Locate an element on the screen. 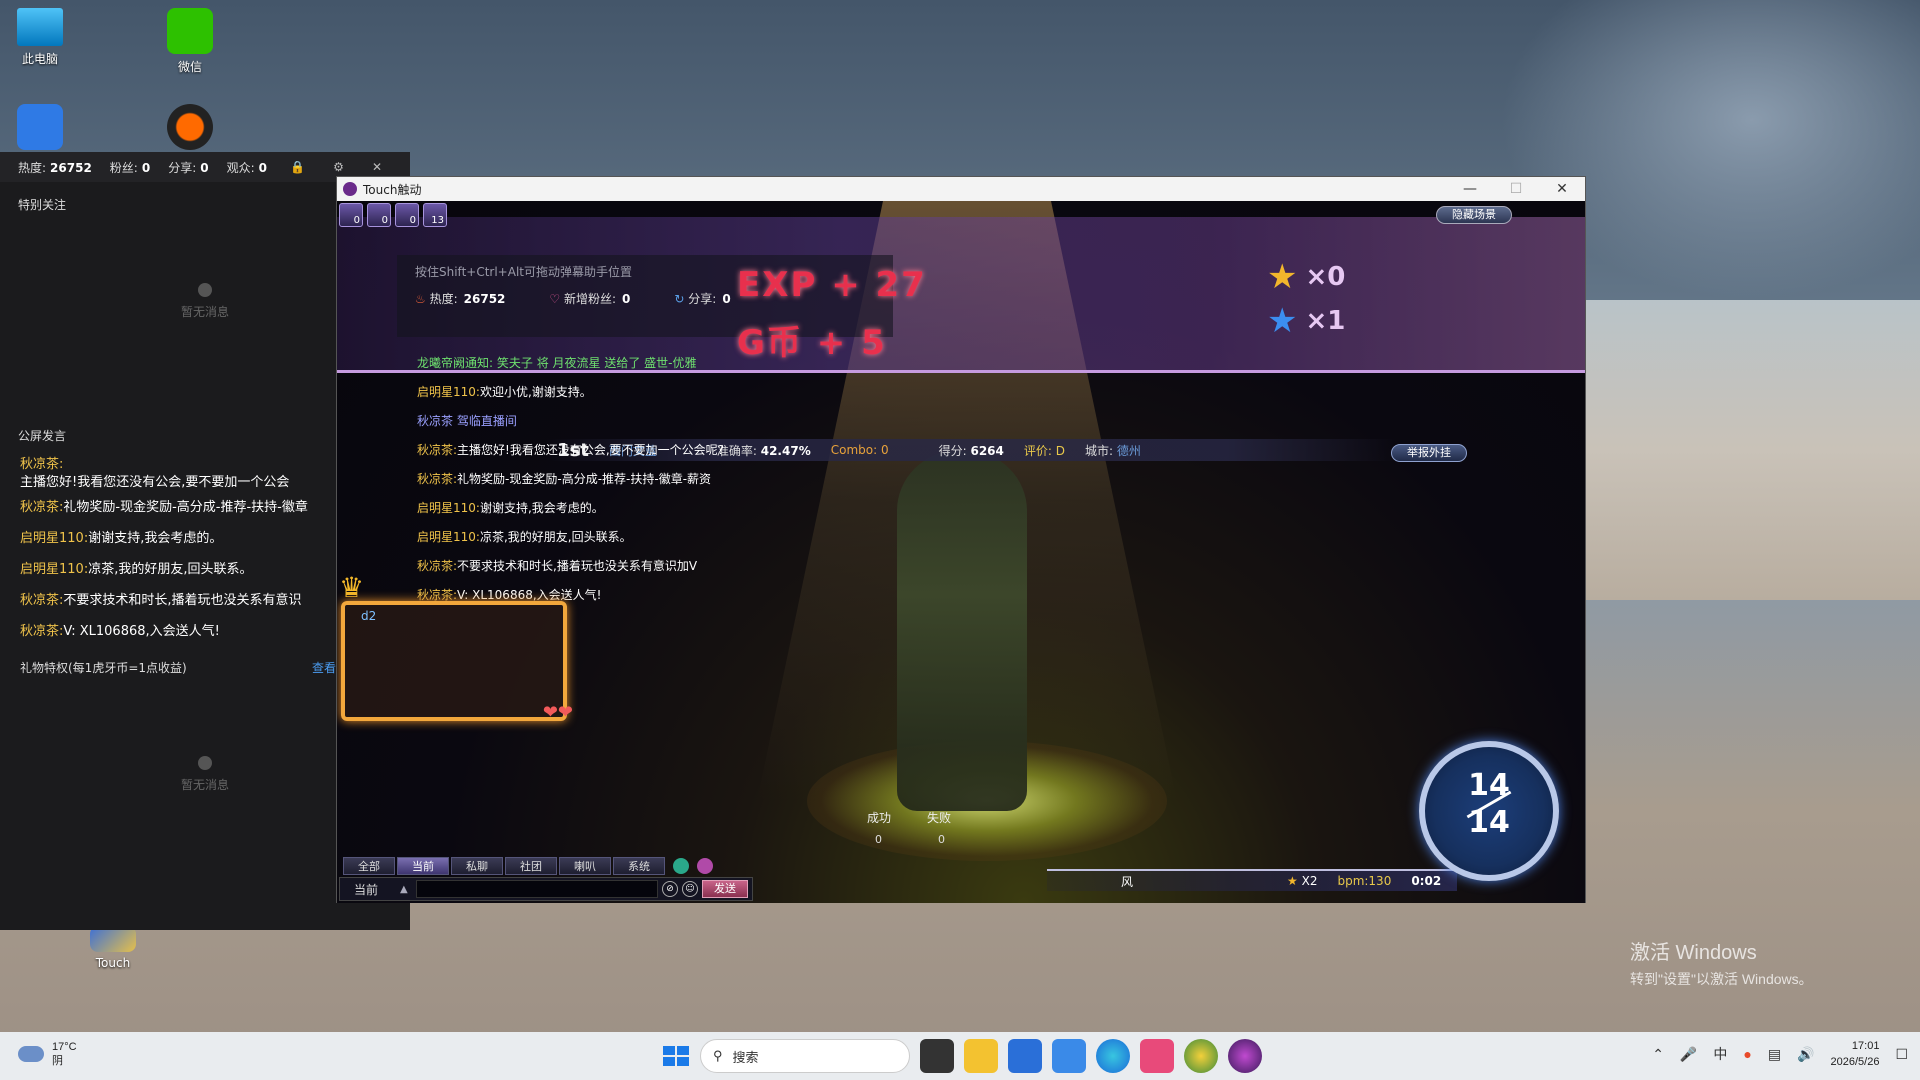  desktop-icon-recorder is located at coordinates (190, 129).